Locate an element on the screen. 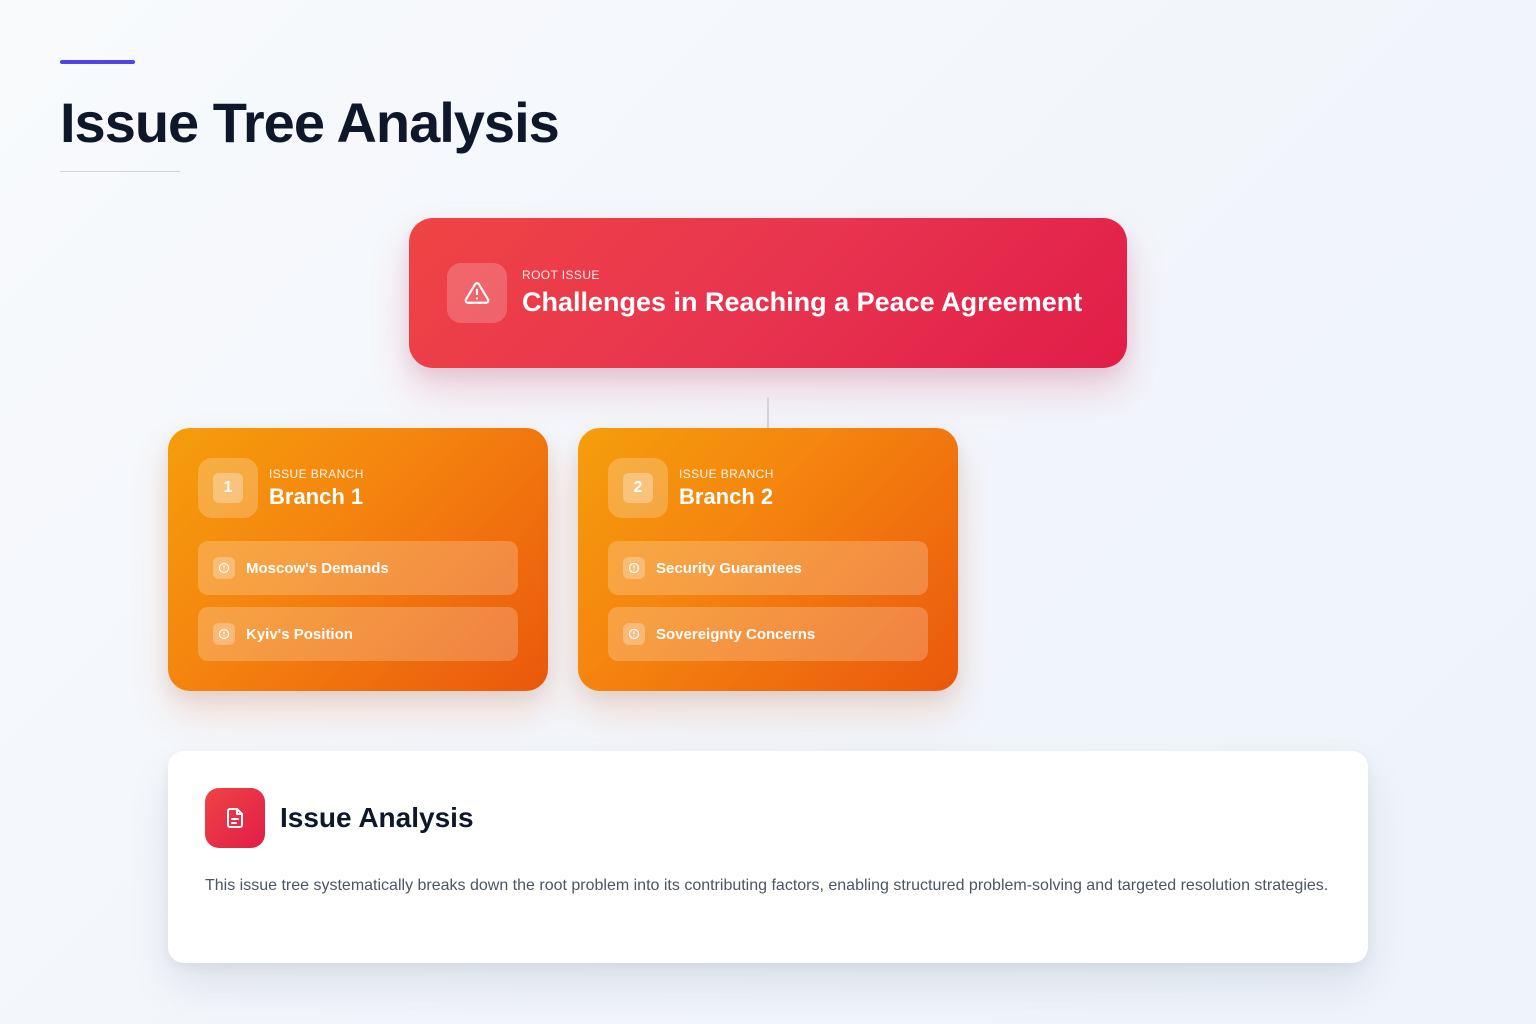 This screenshot has width=1536, height=1024. page-title: Issue Tree Analysis is located at coordinates (310, 122).